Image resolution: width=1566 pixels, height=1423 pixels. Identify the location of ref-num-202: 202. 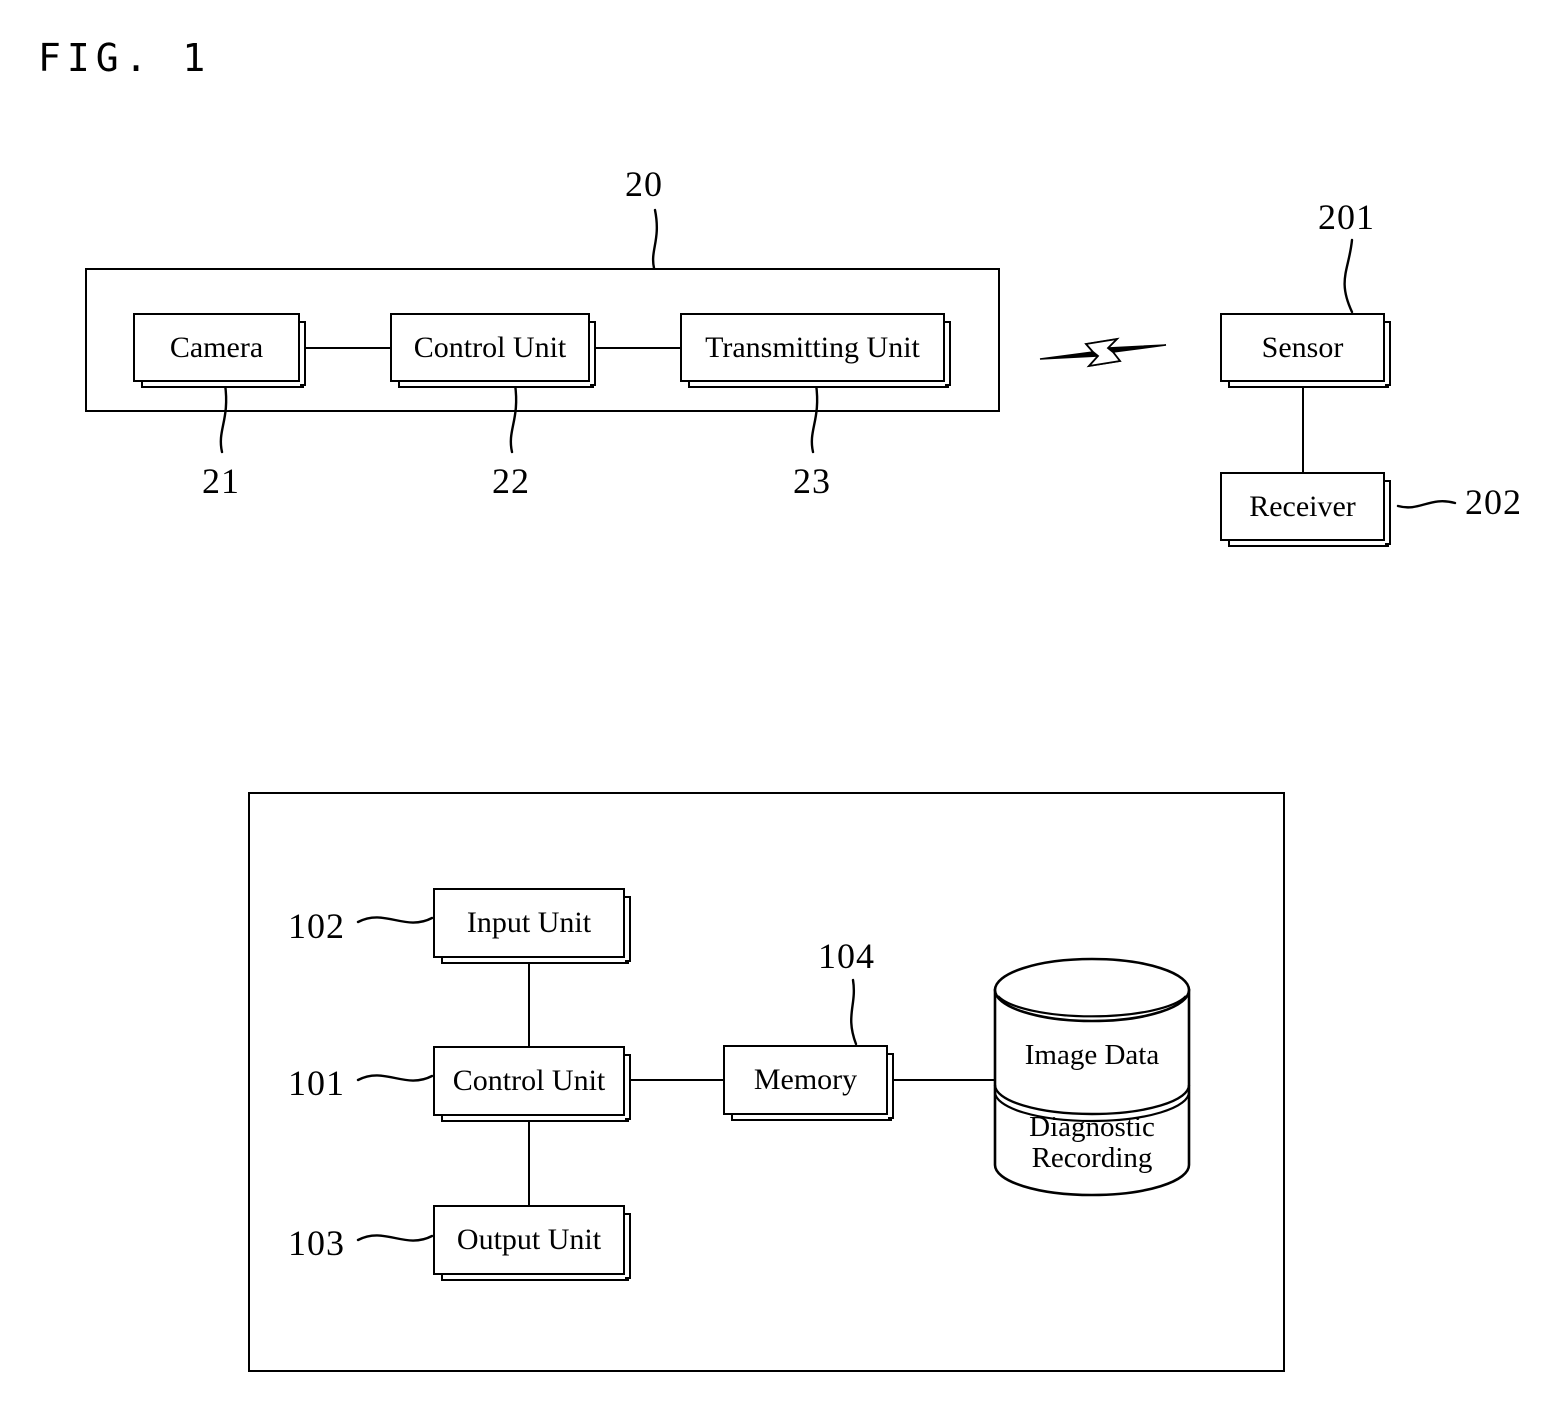
(1493, 502).